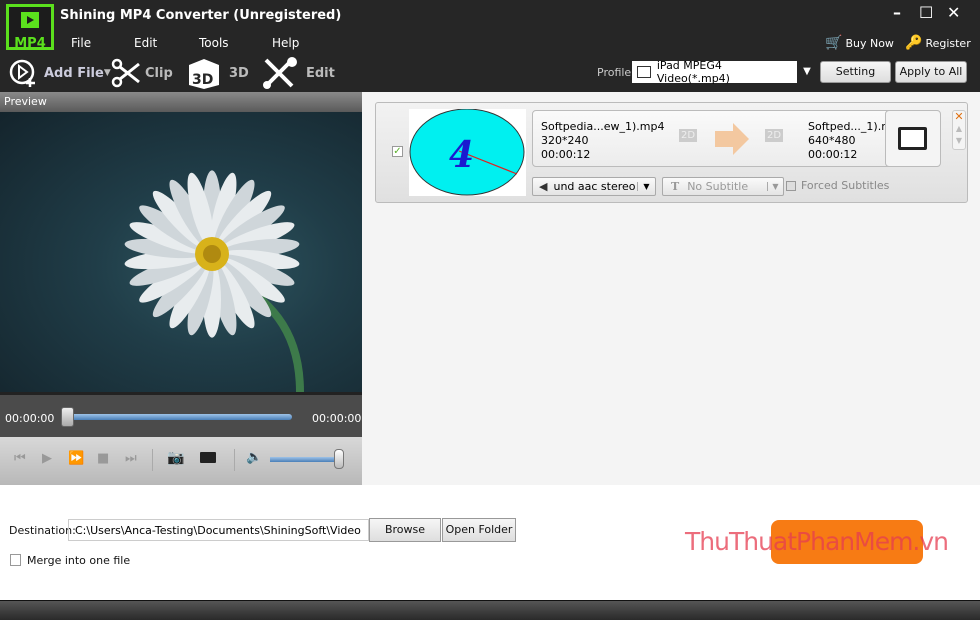 Image resolution: width=980 pixels, height=620 pixels. What do you see at coordinates (285, 43) in the screenshot?
I see `menu-help: Help` at bounding box center [285, 43].